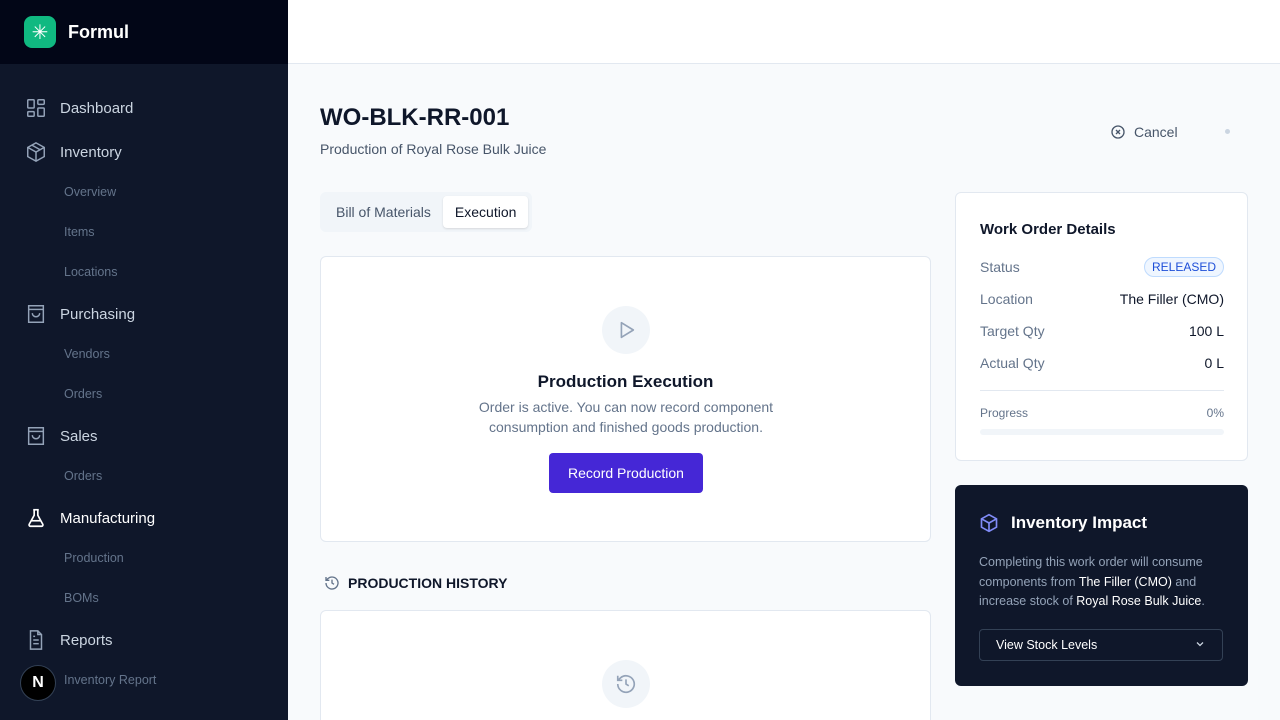 The image size is (1280, 720). What do you see at coordinates (485, 212) in the screenshot?
I see `tab-execution: Execution` at bounding box center [485, 212].